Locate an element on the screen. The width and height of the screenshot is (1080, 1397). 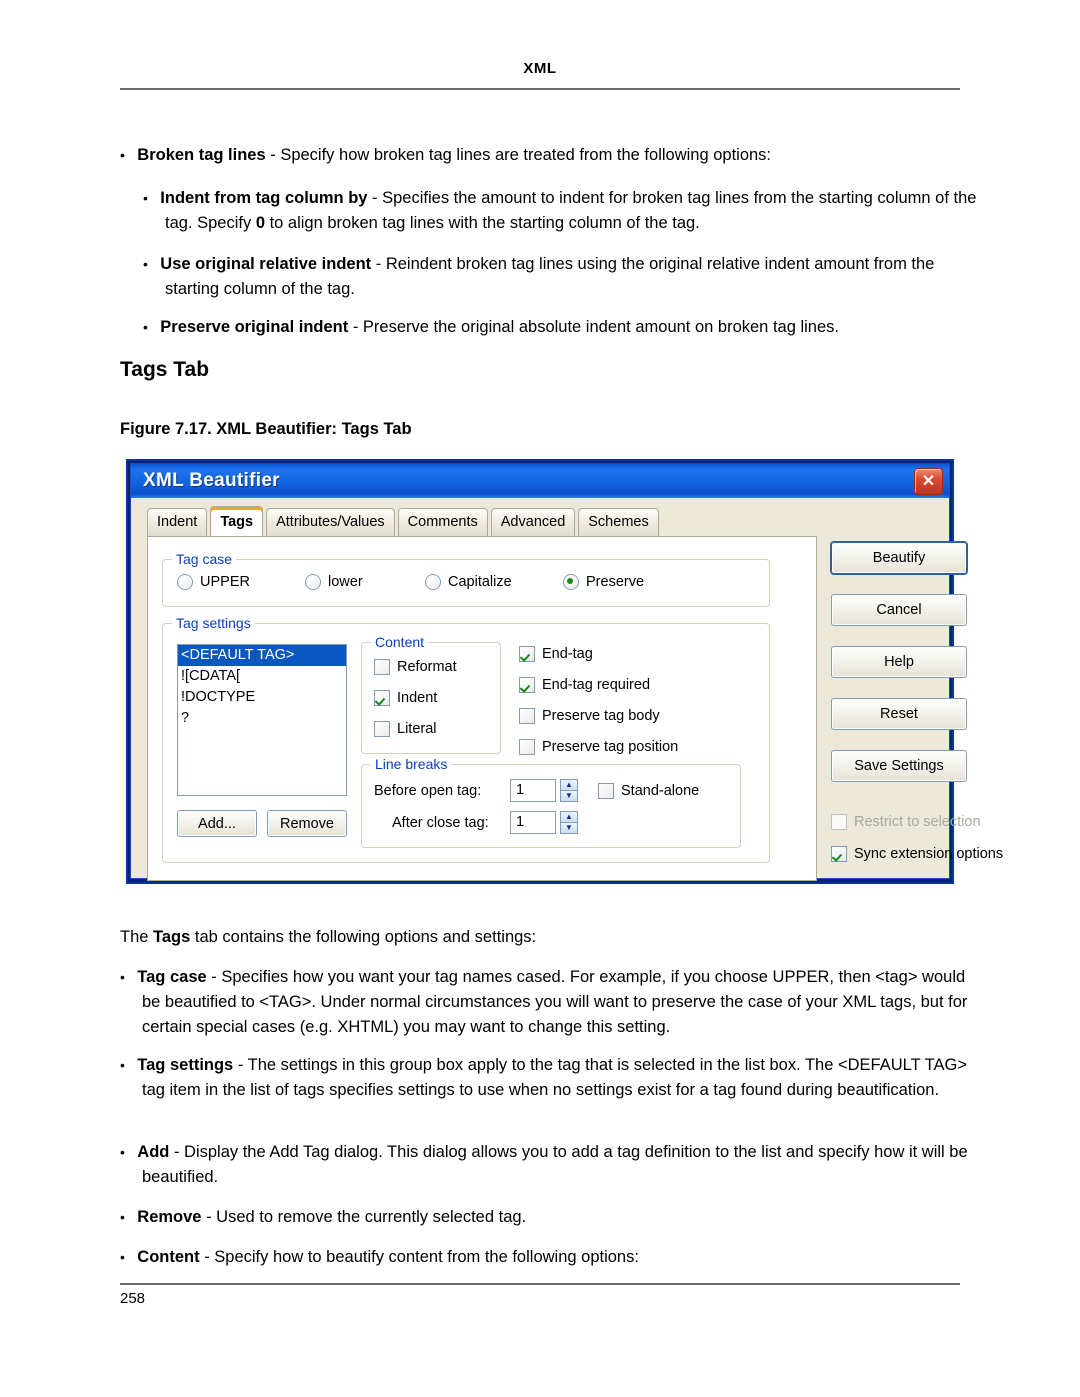
tab-indent: Indent is located at coordinates (177, 522).